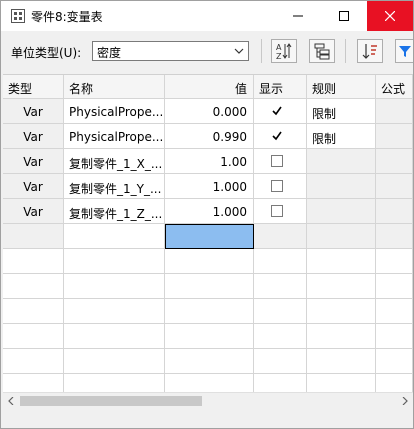  What do you see at coordinates (170, 51) in the screenshot?
I see `unit-type-select: 密度` at bounding box center [170, 51].